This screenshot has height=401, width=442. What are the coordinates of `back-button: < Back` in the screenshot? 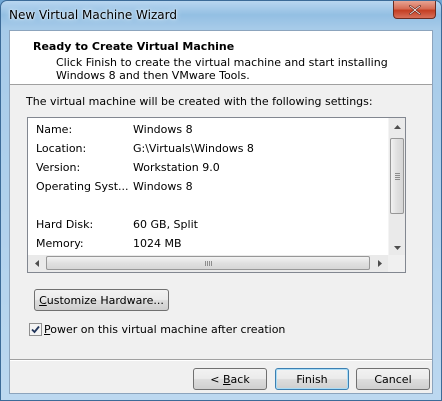 It's located at (230, 379).